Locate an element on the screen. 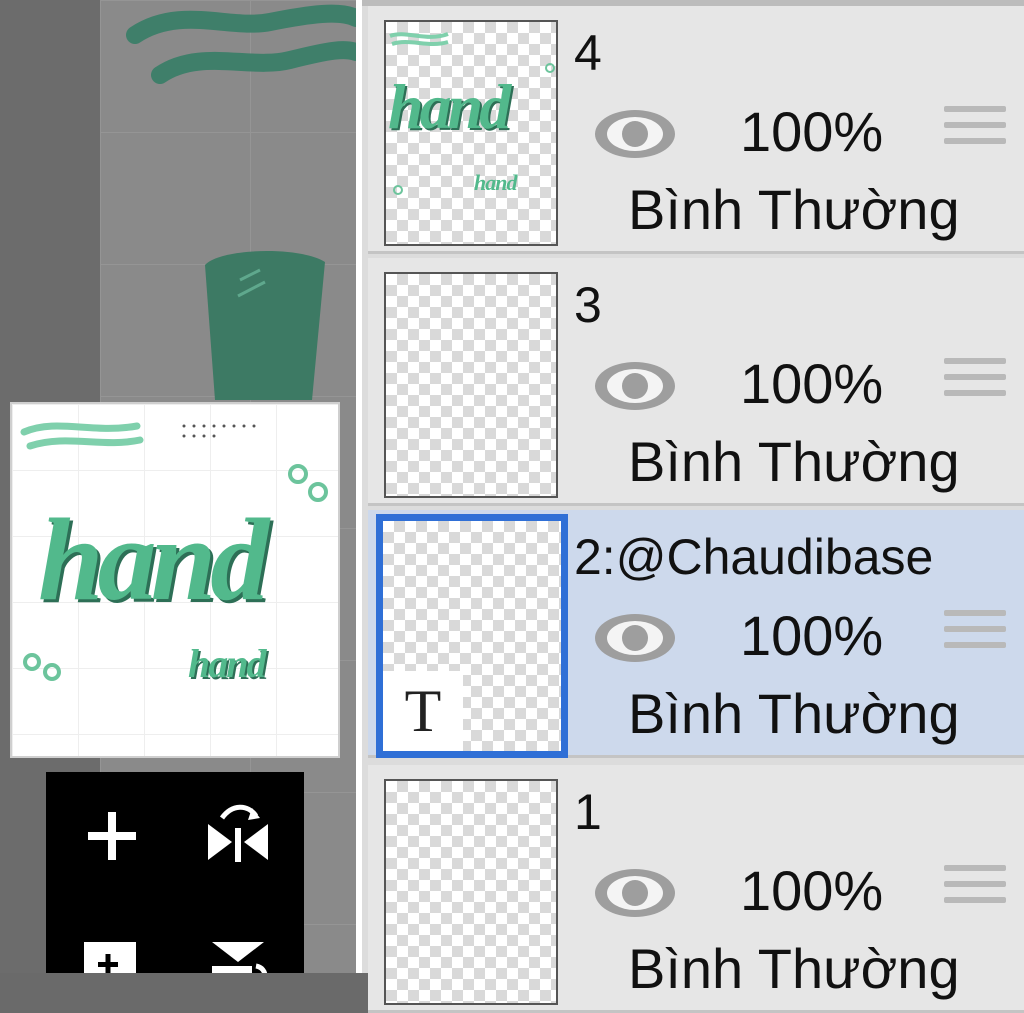  layer-thumbnail: hand hand is located at coordinates (471, 133).